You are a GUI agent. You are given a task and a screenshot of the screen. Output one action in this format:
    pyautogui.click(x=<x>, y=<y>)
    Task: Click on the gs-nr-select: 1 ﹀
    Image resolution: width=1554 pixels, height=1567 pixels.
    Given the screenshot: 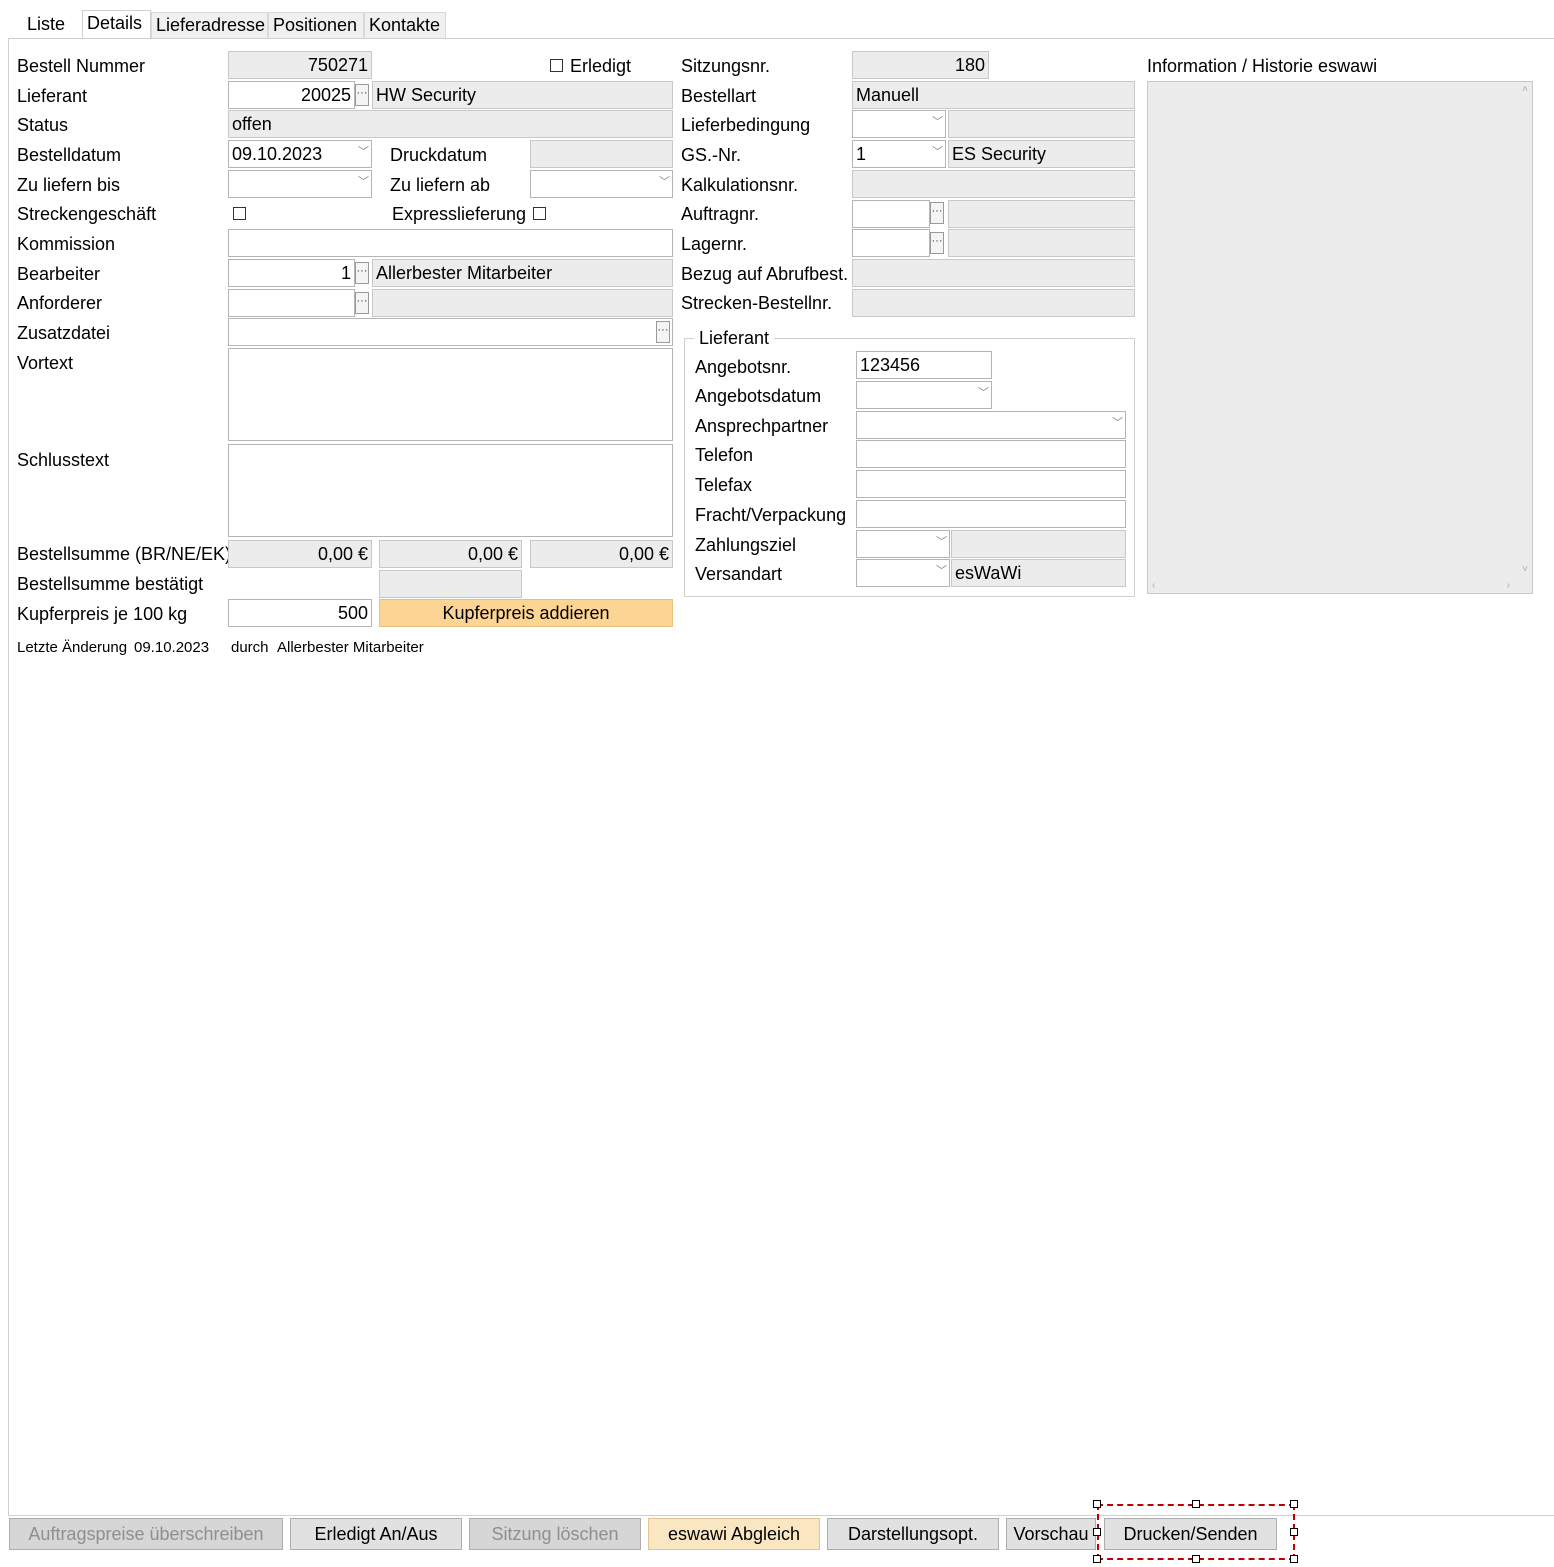 What is the action you would take?
    pyautogui.click(x=899, y=154)
    